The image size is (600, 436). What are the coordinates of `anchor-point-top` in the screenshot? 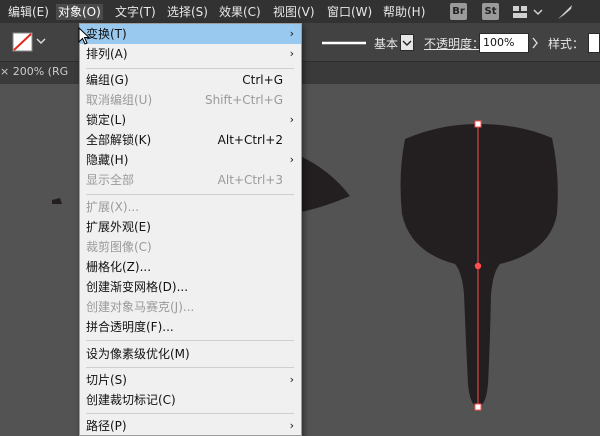 It's located at (478, 124).